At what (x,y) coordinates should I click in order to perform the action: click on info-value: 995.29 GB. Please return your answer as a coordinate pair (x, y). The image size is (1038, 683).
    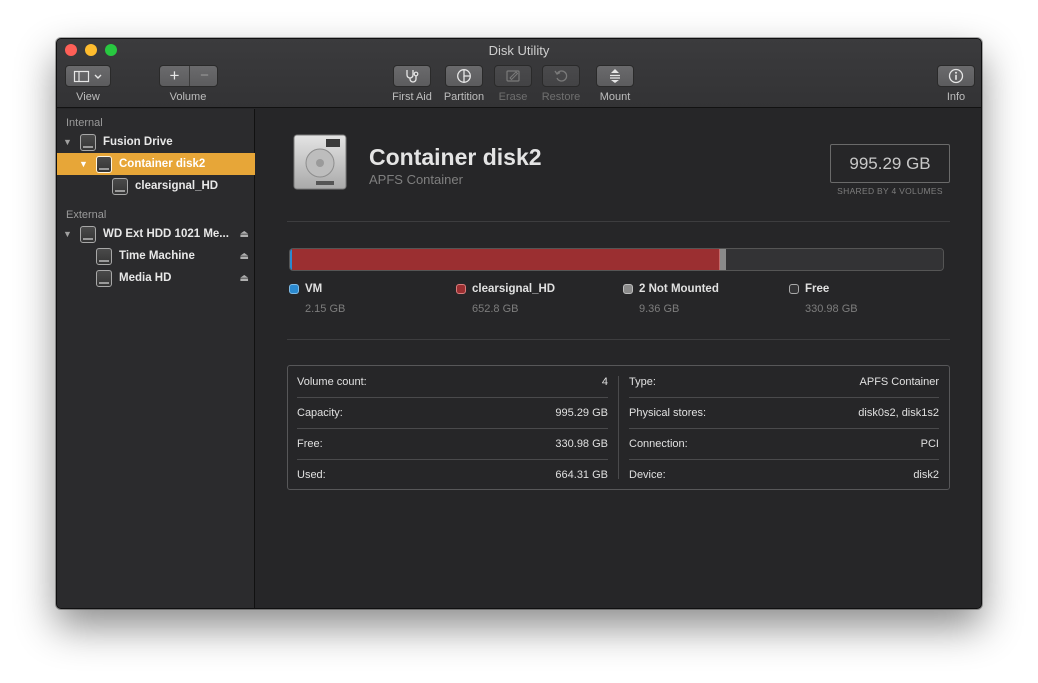
    Looking at the image, I should click on (581, 412).